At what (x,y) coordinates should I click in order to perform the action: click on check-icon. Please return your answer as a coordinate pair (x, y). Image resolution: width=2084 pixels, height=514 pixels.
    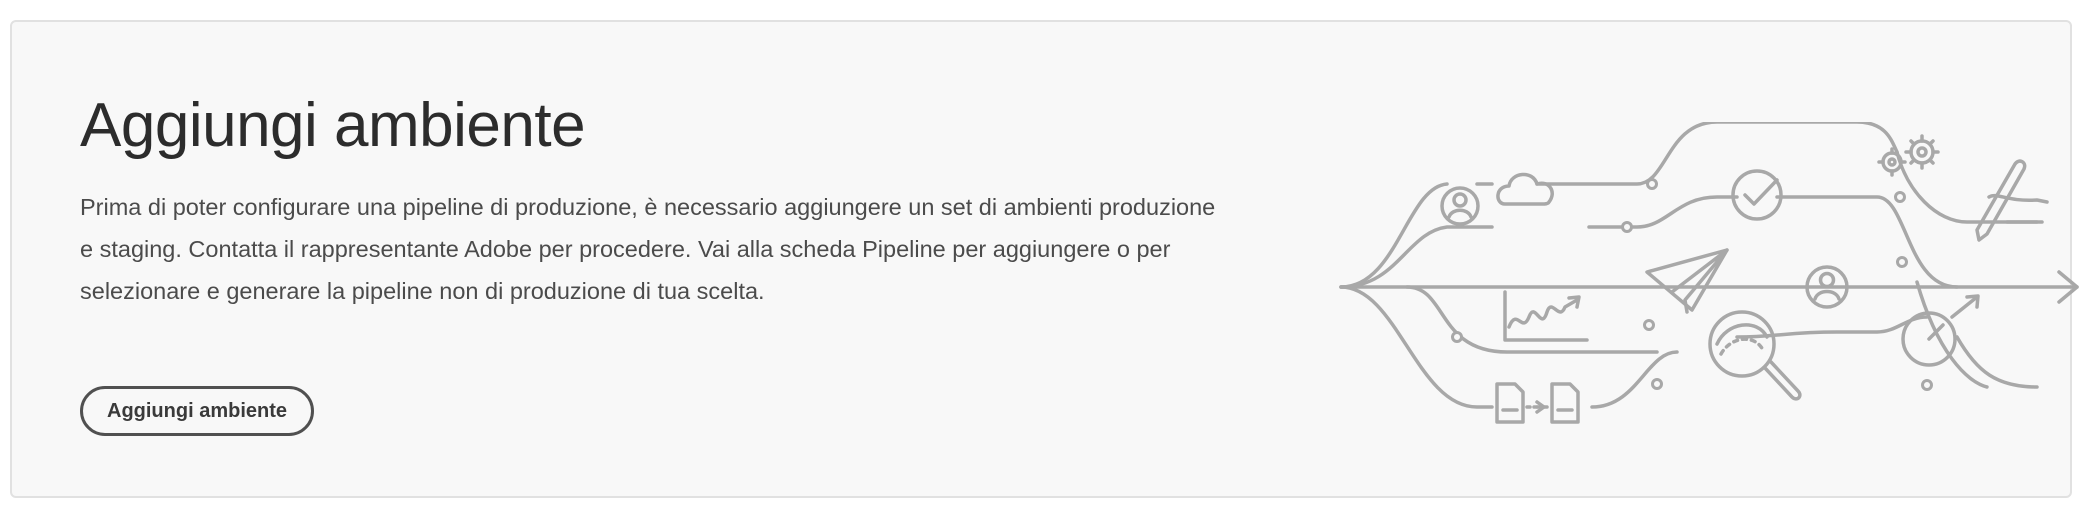
    Looking at the image, I should click on (1757, 195).